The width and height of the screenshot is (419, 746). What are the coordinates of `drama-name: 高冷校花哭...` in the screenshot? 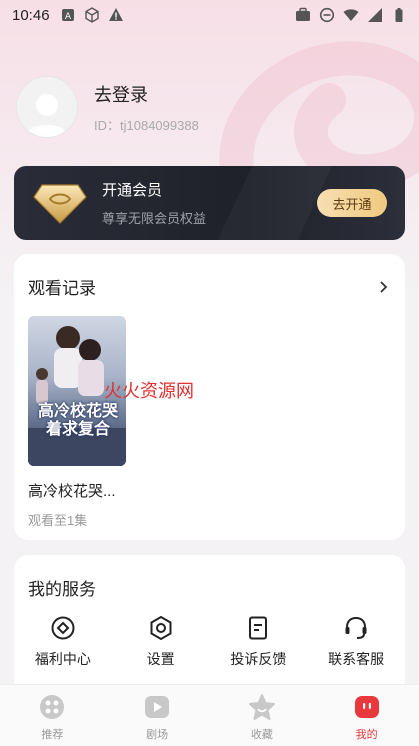 It's located at (72, 491).